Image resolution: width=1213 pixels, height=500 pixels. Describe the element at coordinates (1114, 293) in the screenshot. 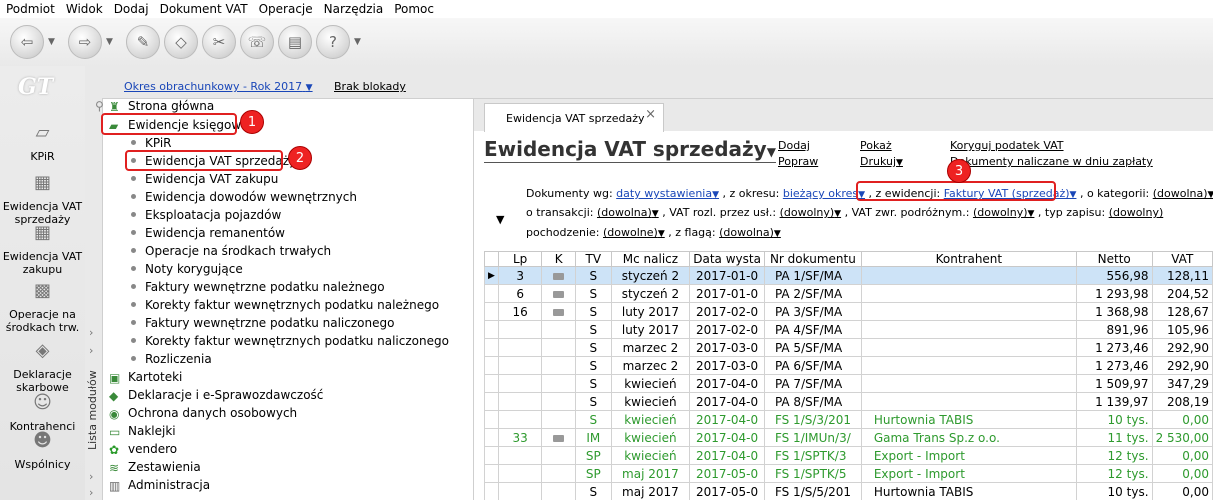

I see `cell-net: 1 293,98` at that location.